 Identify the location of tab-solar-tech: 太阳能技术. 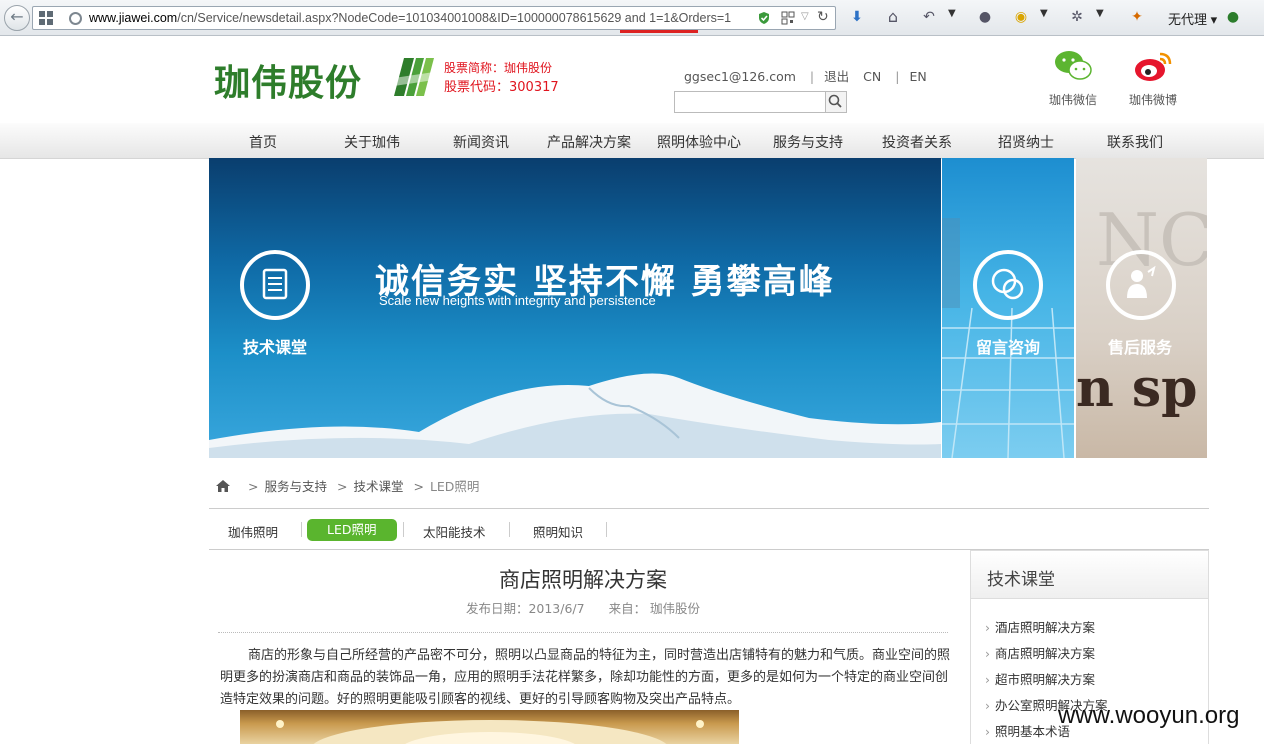
(454, 531).